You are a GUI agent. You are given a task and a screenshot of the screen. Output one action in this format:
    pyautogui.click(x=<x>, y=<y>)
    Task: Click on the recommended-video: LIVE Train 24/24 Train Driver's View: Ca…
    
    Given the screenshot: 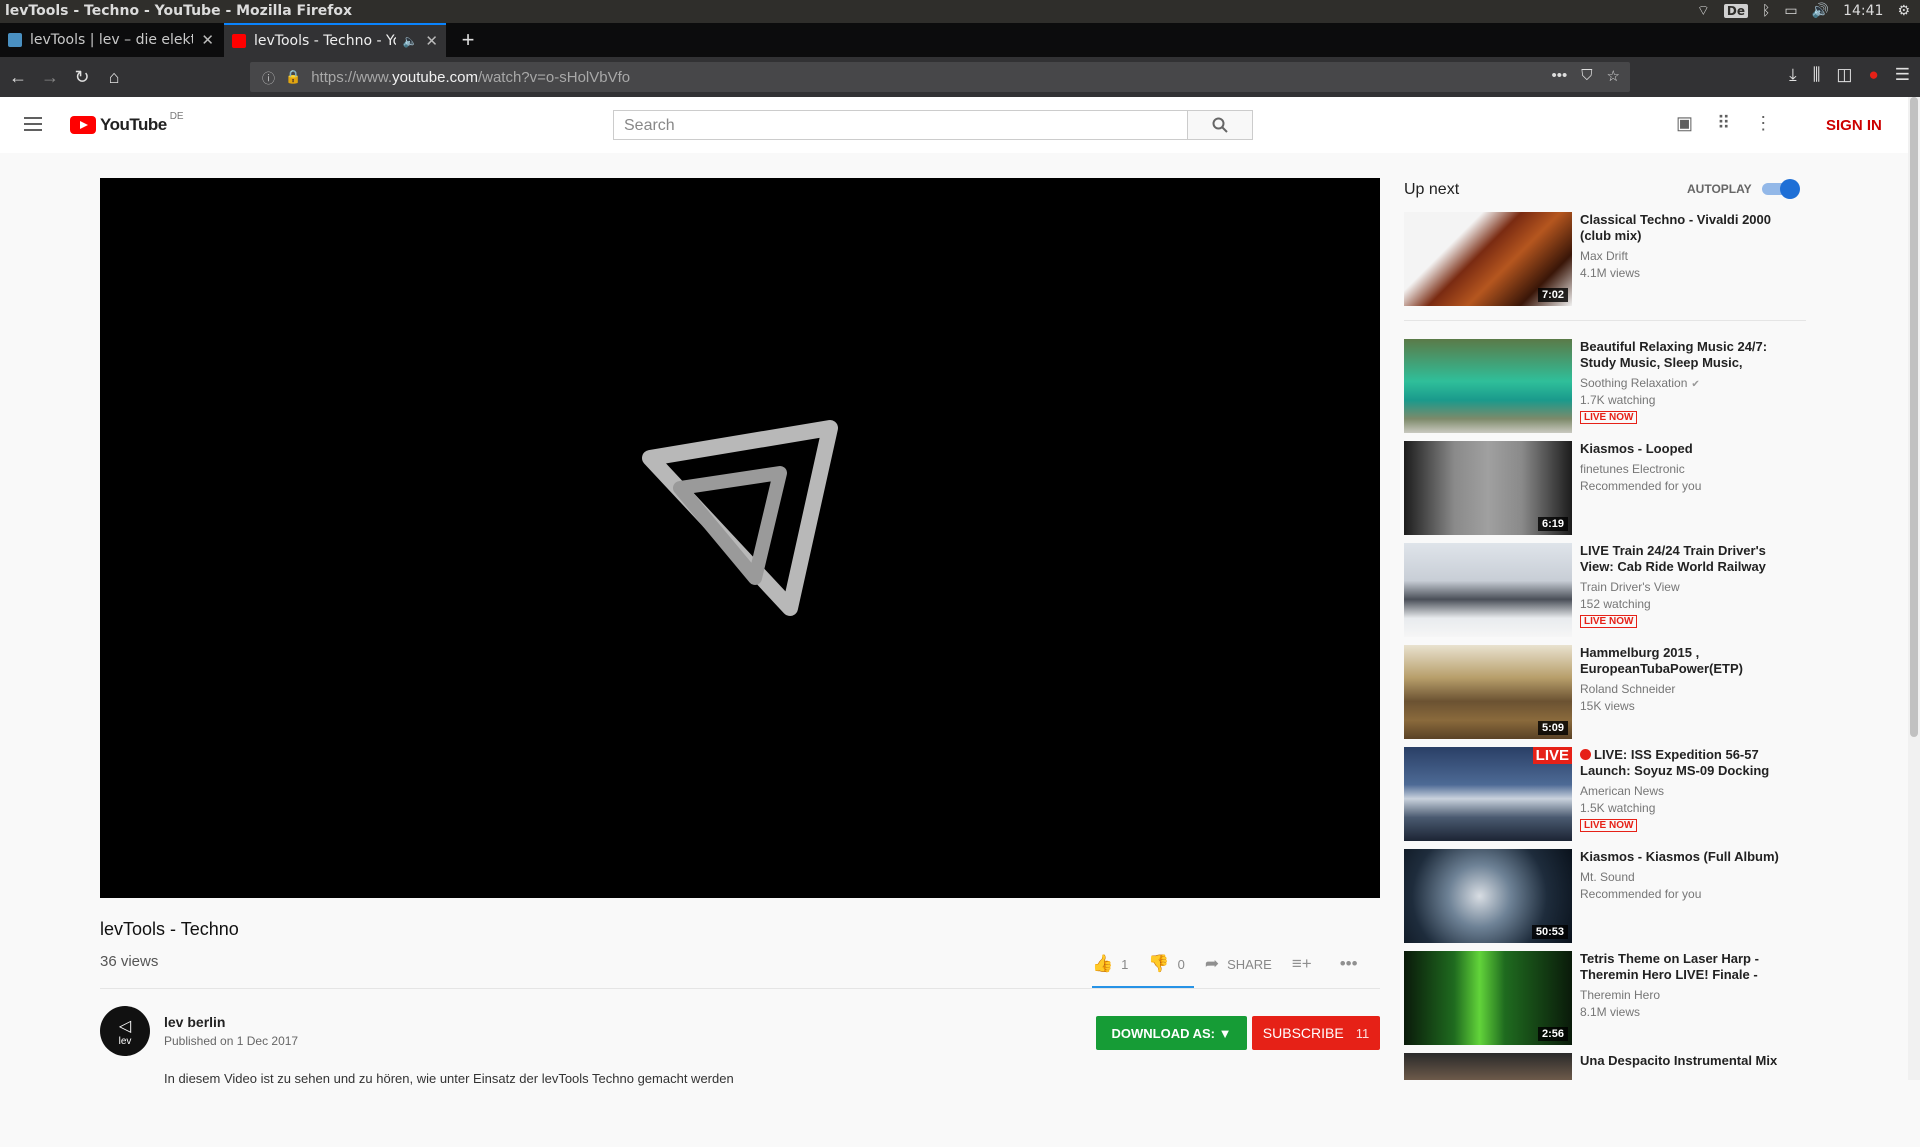 What is the action you would take?
    pyautogui.click(x=1614, y=590)
    